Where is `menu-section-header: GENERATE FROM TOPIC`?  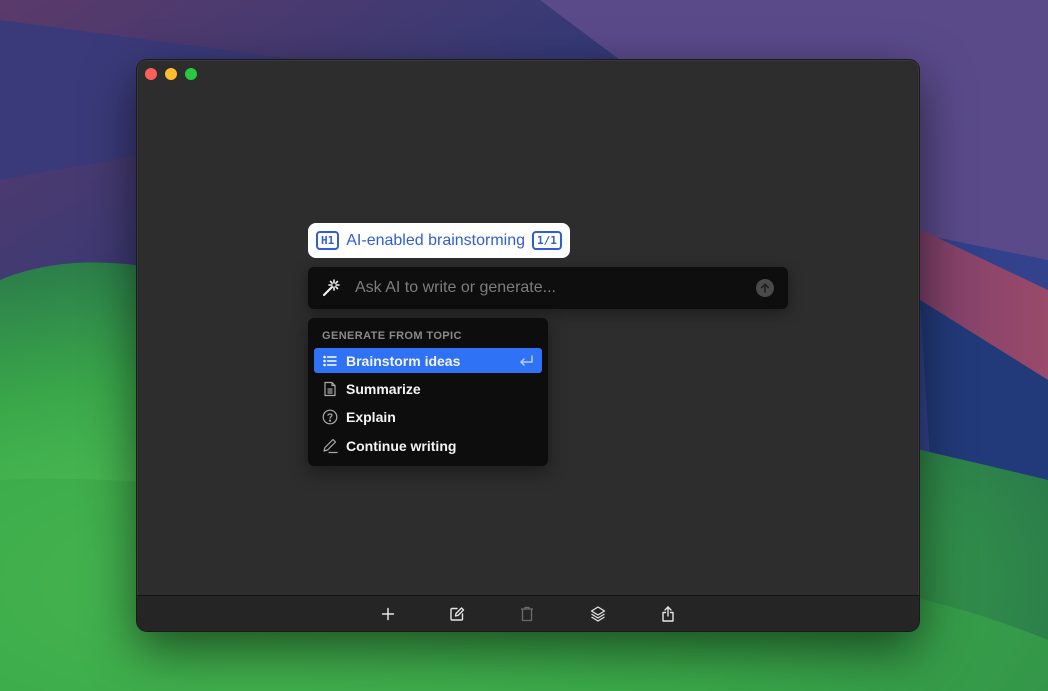
menu-section-header: GENERATE FROM TOPIC is located at coordinates (392, 336).